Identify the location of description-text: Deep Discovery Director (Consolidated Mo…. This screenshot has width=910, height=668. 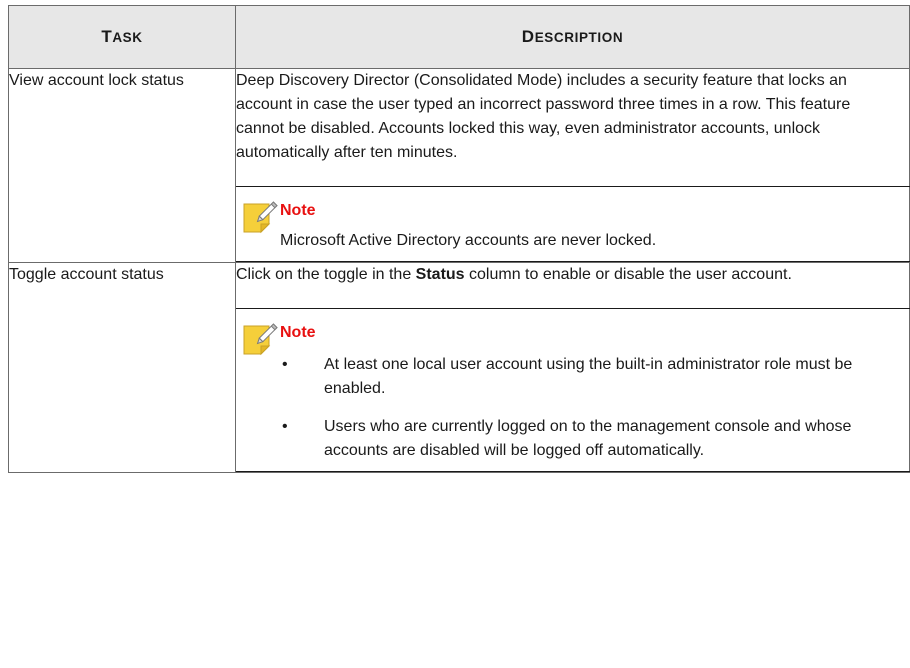
(543, 116).